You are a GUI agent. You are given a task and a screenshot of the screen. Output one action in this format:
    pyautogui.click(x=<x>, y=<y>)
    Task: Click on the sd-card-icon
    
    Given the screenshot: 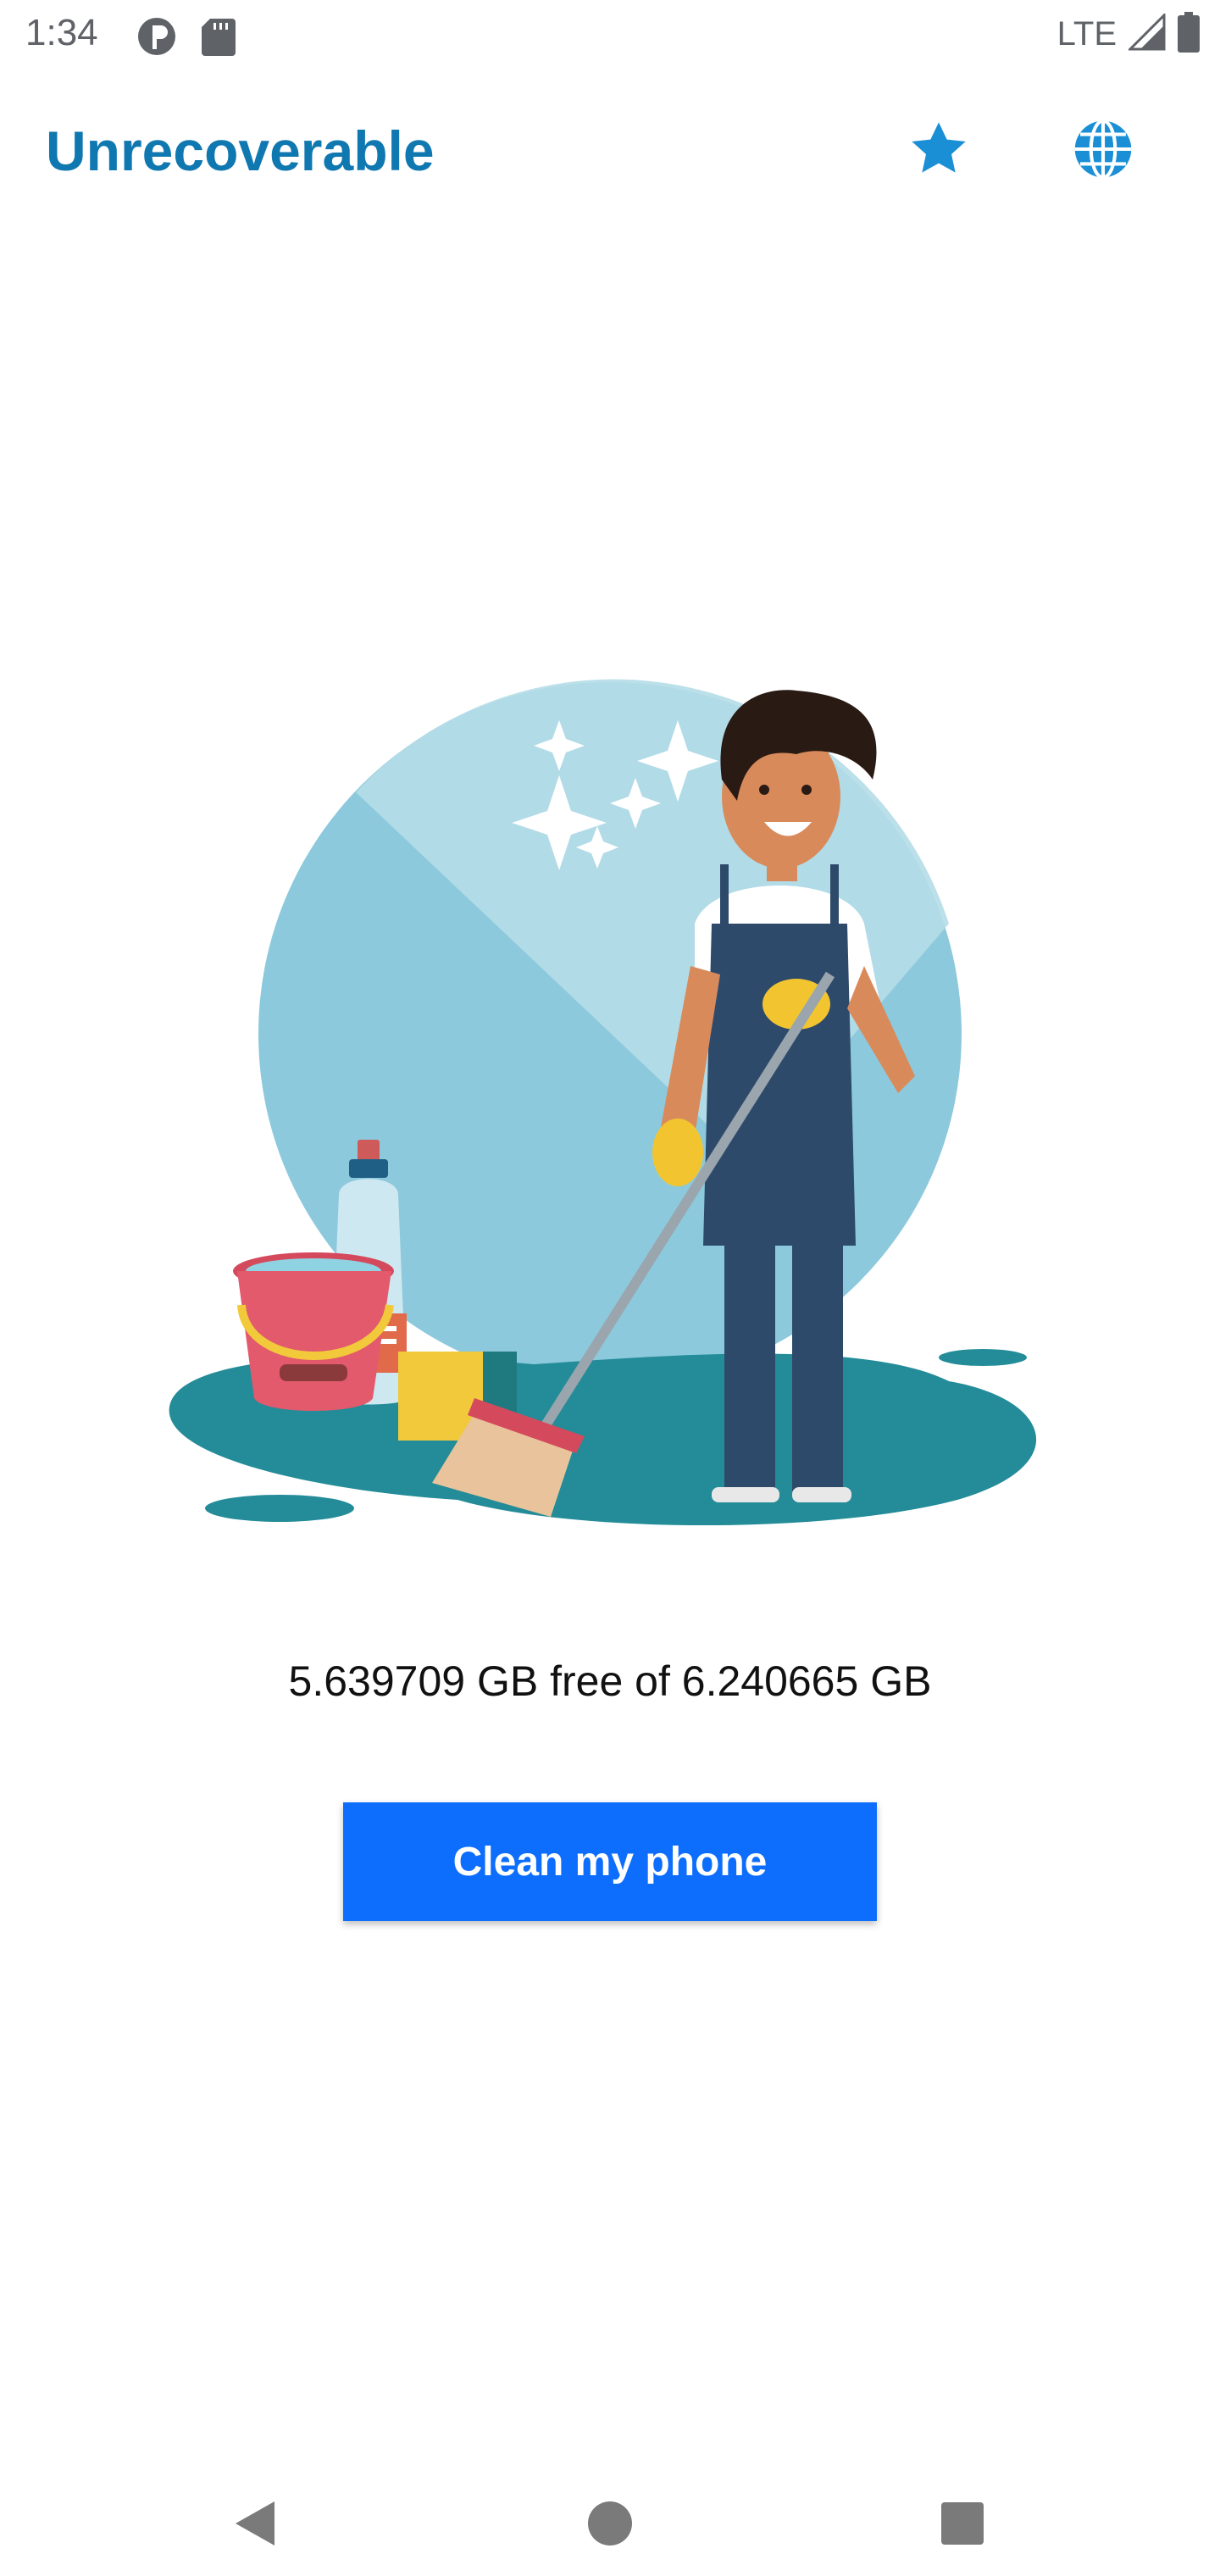 What is the action you would take?
    pyautogui.click(x=218, y=38)
    